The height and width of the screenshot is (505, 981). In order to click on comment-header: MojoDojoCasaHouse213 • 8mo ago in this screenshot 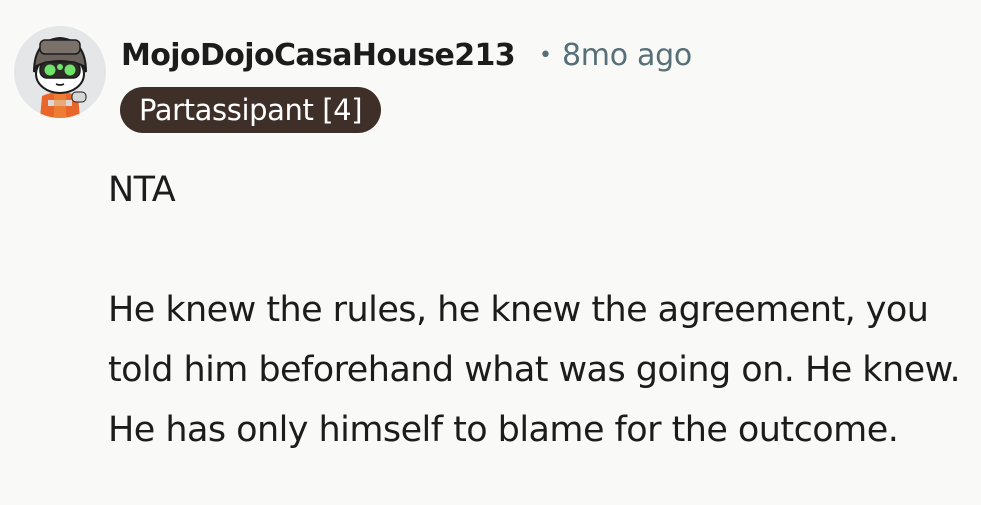, I will do `click(406, 55)`.